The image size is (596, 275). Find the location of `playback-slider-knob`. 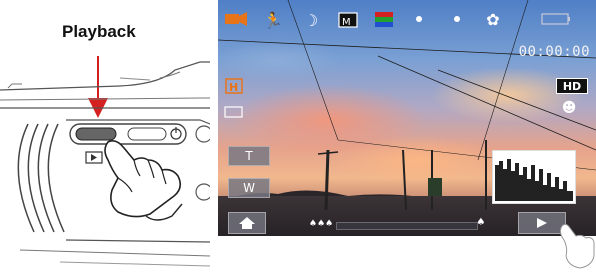

playback-slider-knob is located at coordinates (96, 134).